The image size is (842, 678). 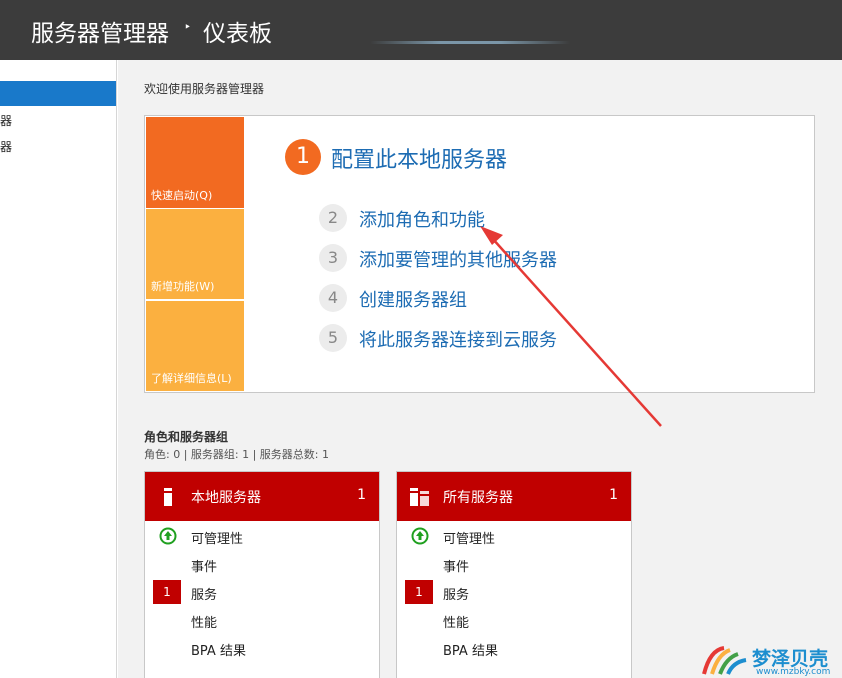 I want to click on card-title: 所有服务器, so click(x=478, y=498).